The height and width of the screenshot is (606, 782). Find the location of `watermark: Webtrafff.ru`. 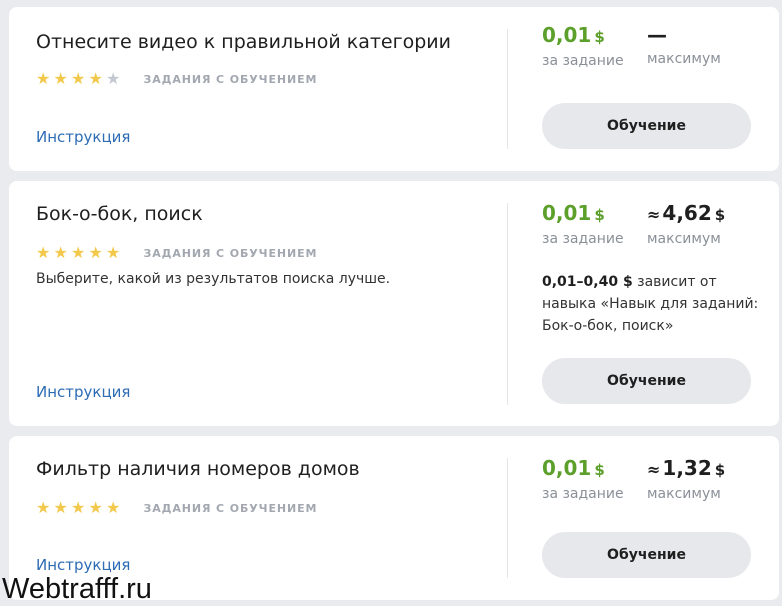

watermark: Webtrafff.ru is located at coordinates (77, 589).